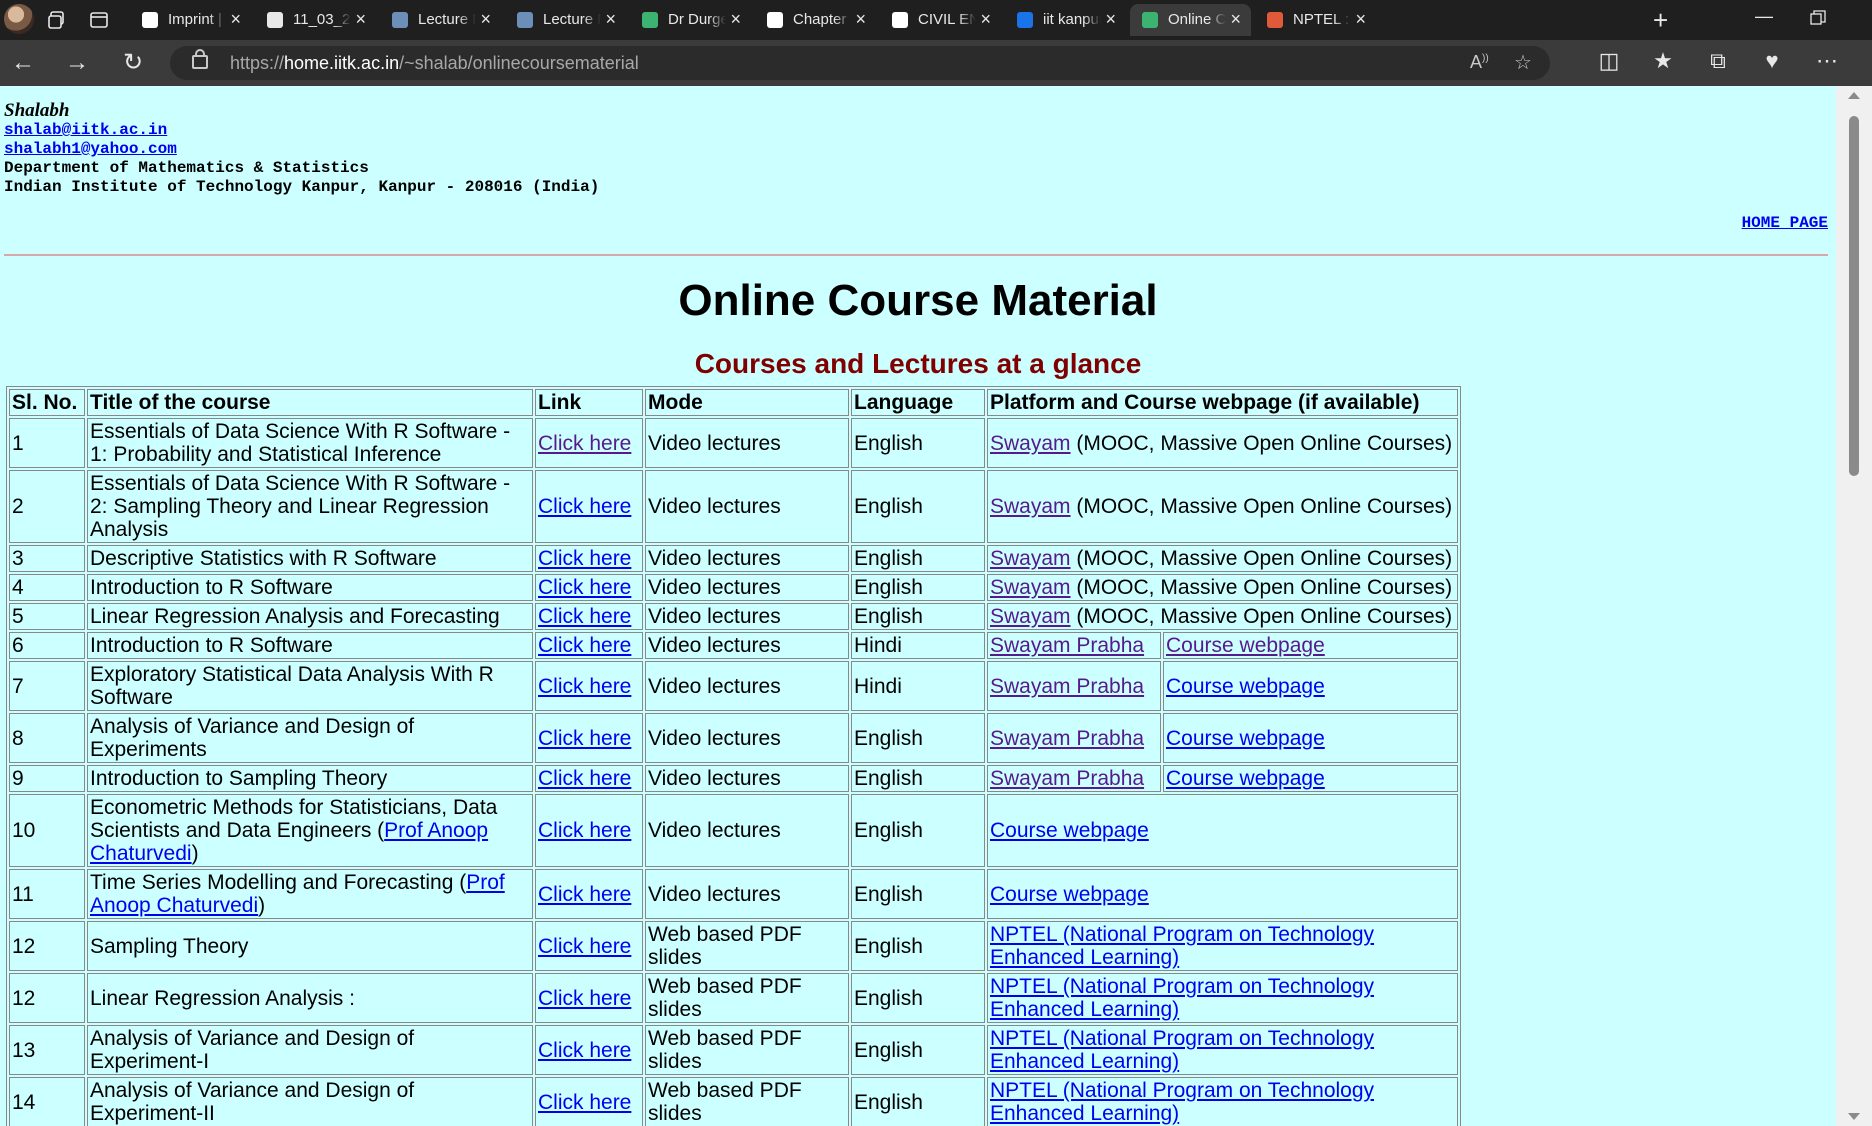  I want to click on read-aloud-icon: A)), so click(1479, 62).